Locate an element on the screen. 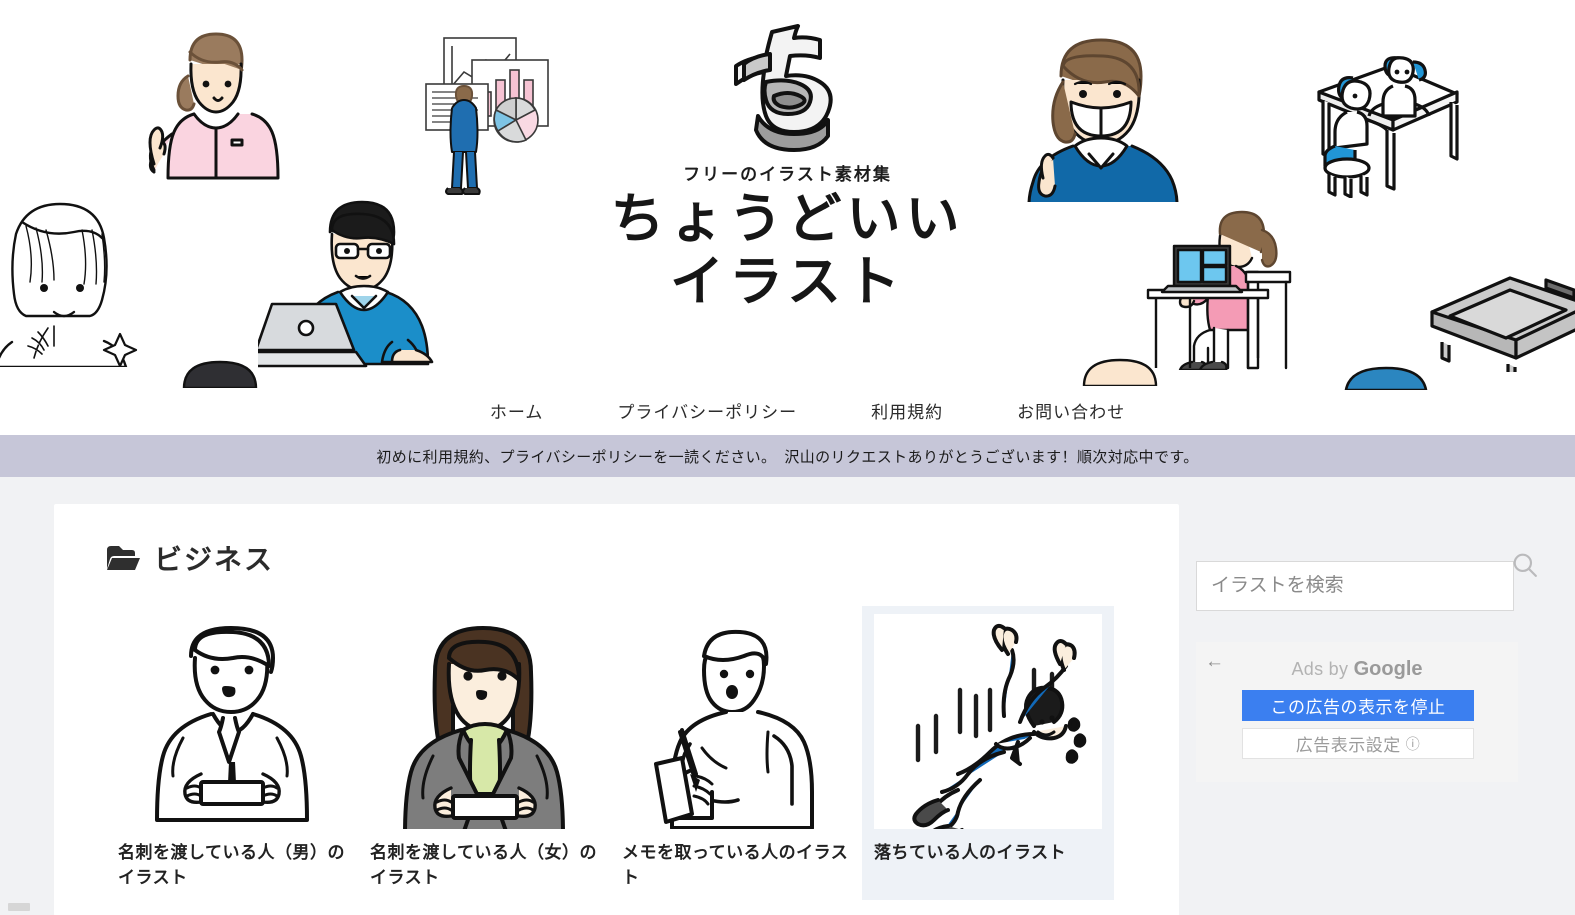 This screenshot has height=915, width=1575. ad-settings-label: 広告表示設定 is located at coordinates (1348, 745).